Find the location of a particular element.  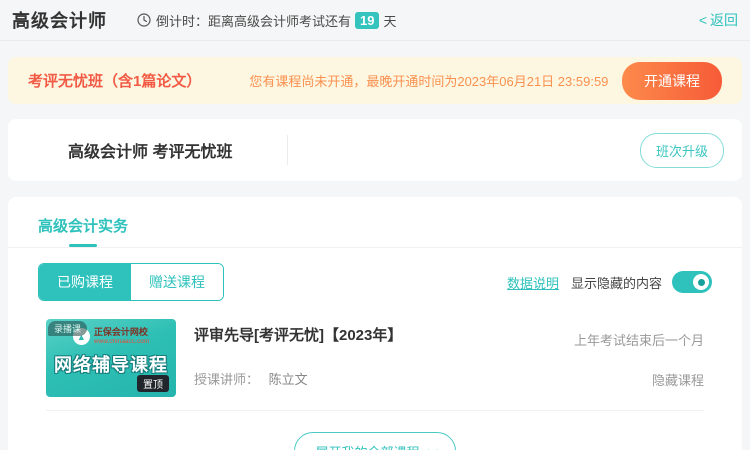

countdown-suffix: 天 is located at coordinates (390, 21).